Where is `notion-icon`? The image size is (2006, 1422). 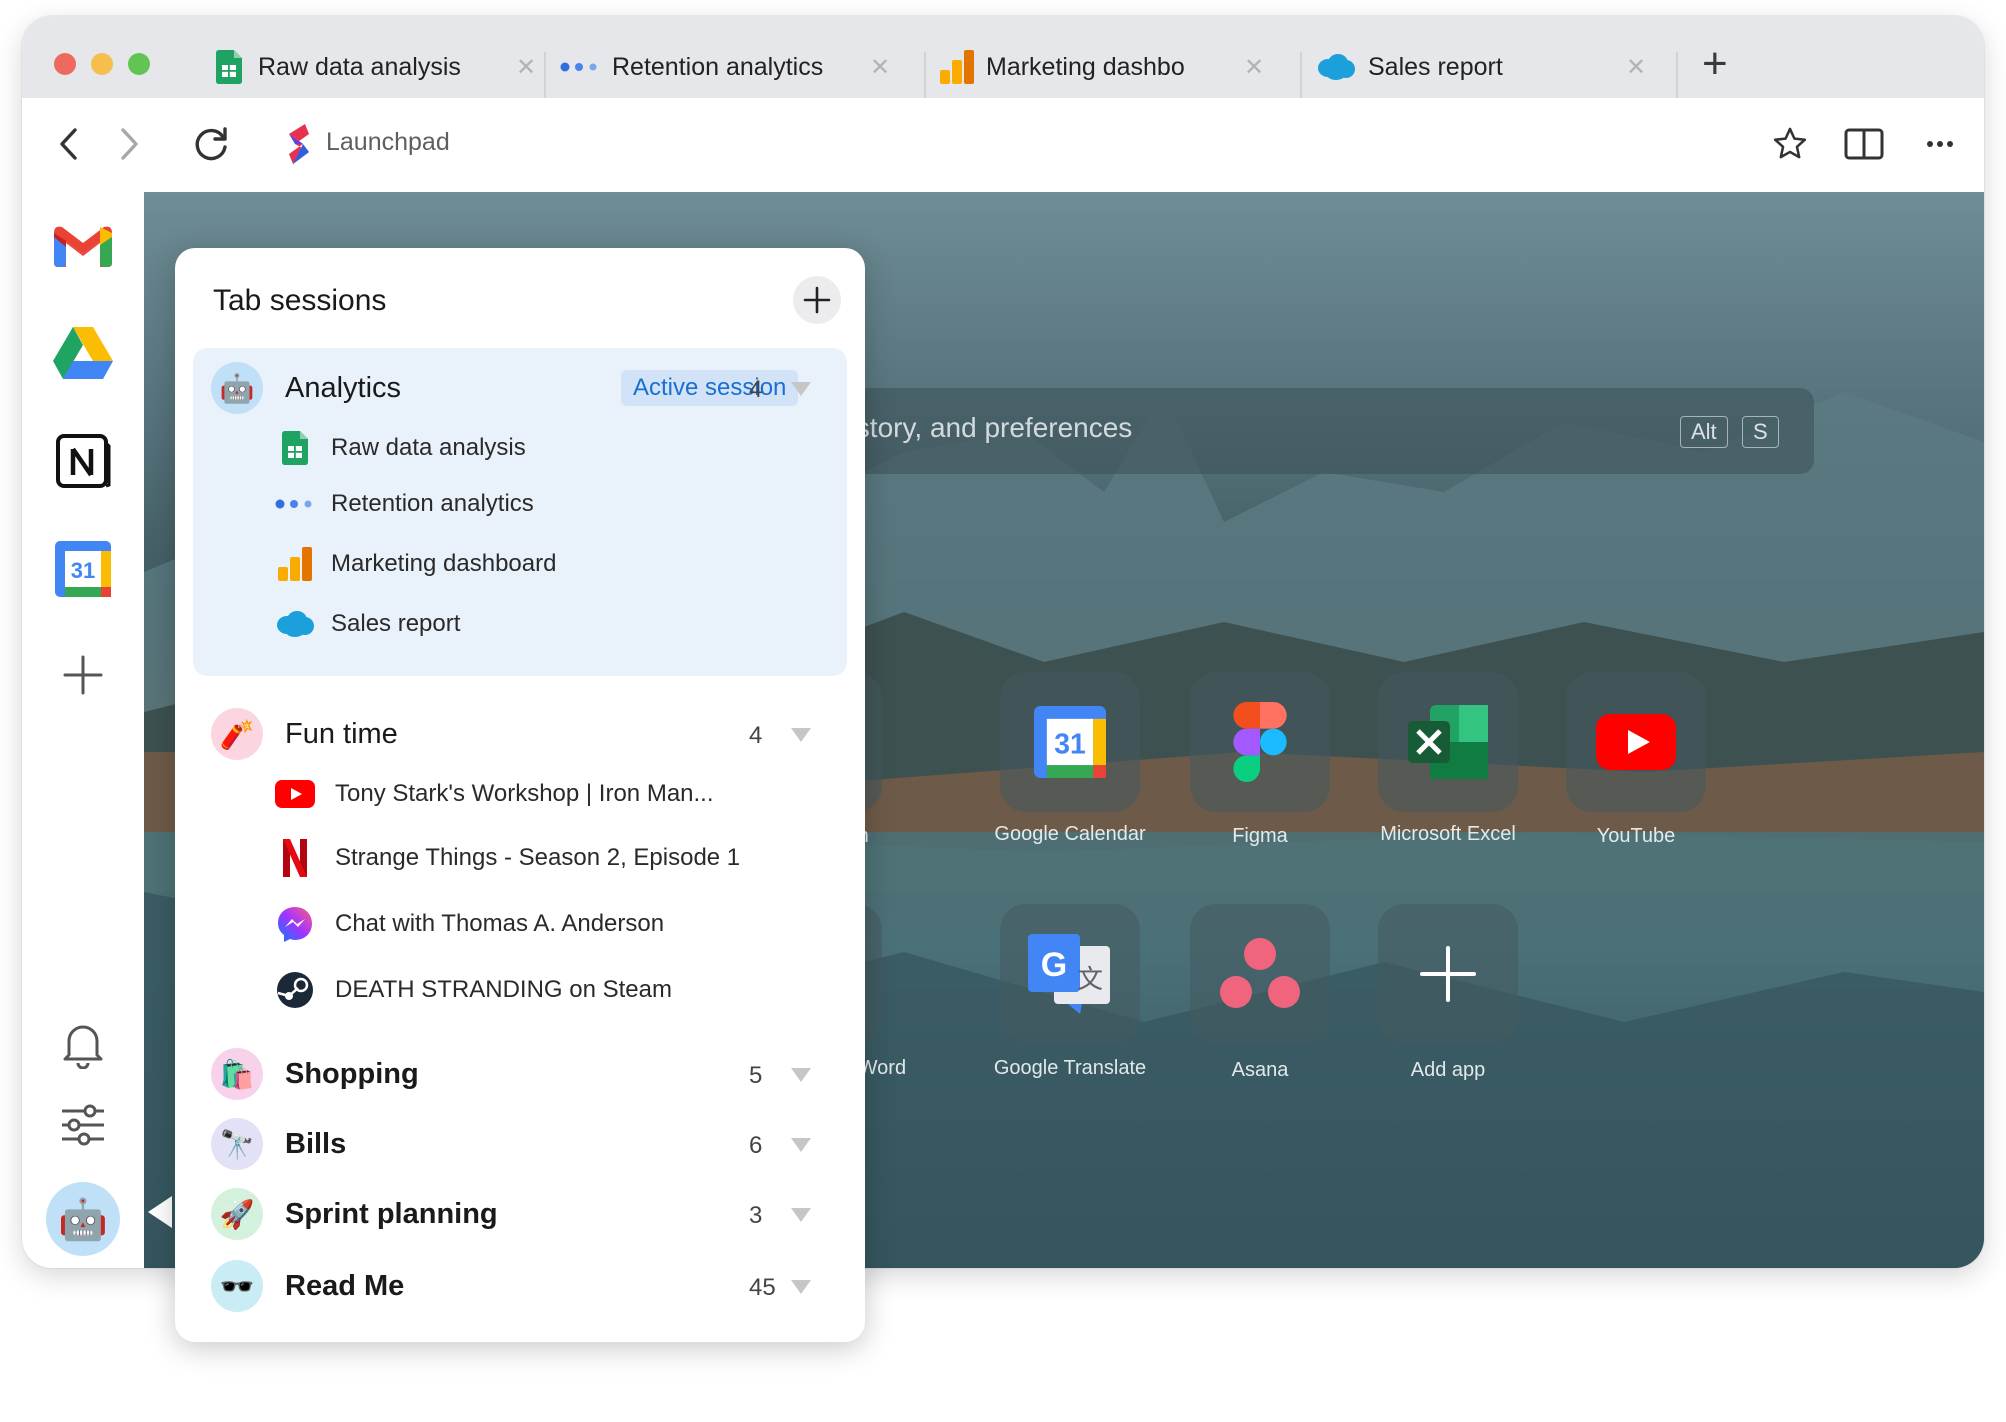 notion-icon is located at coordinates (83, 461).